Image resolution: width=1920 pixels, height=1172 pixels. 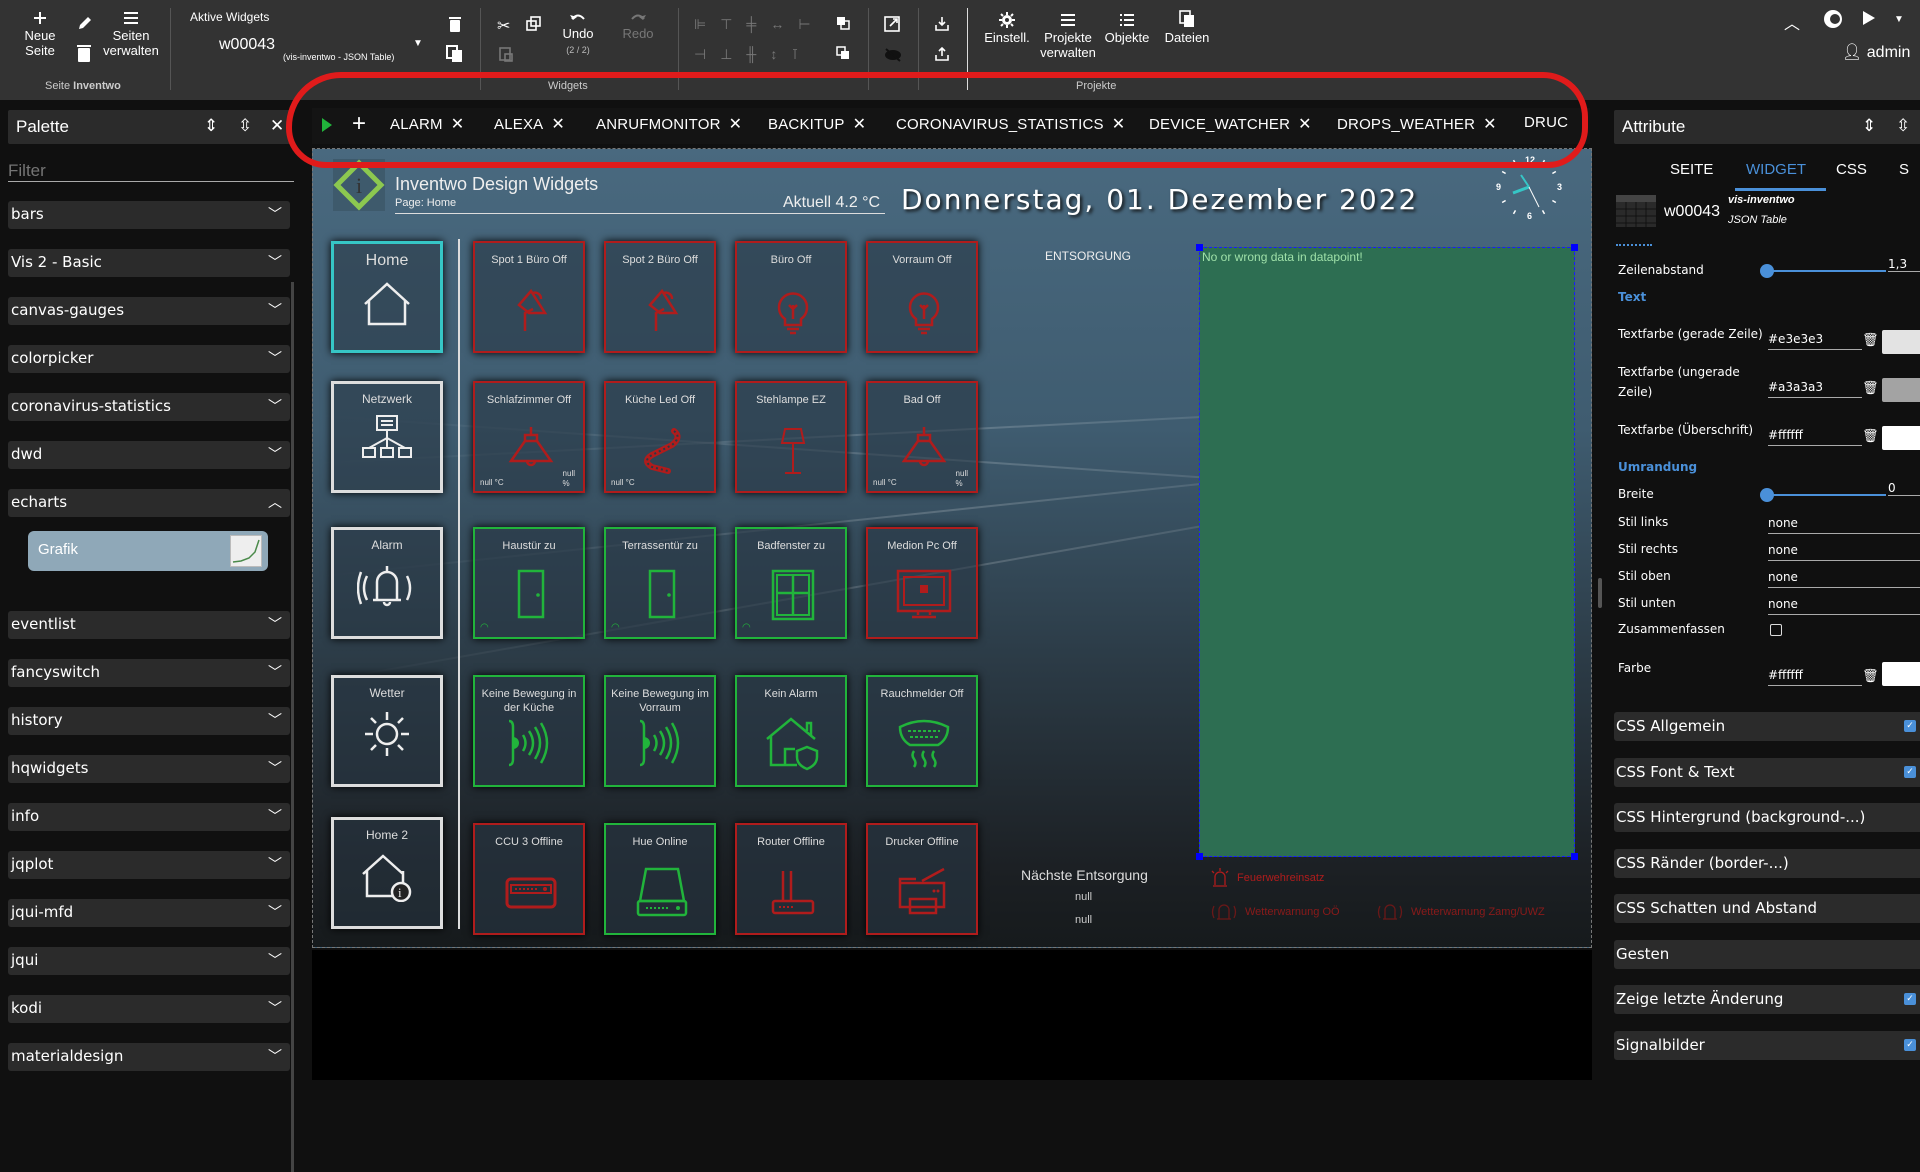 What do you see at coordinates (1870, 436) in the screenshot?
I see `clear-text-header-icon: 🗑︎` at bounding box center [1870, 436].